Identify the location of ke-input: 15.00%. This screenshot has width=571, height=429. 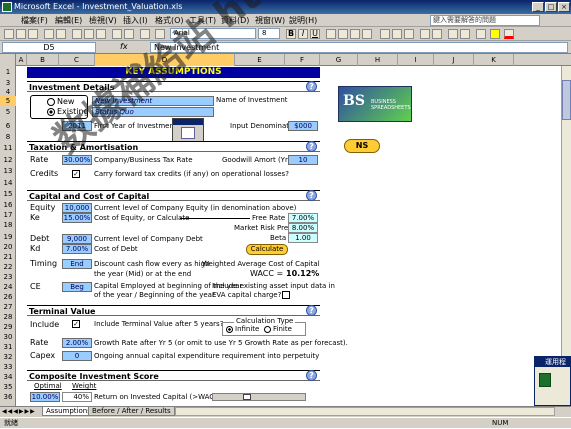
(77, 218).